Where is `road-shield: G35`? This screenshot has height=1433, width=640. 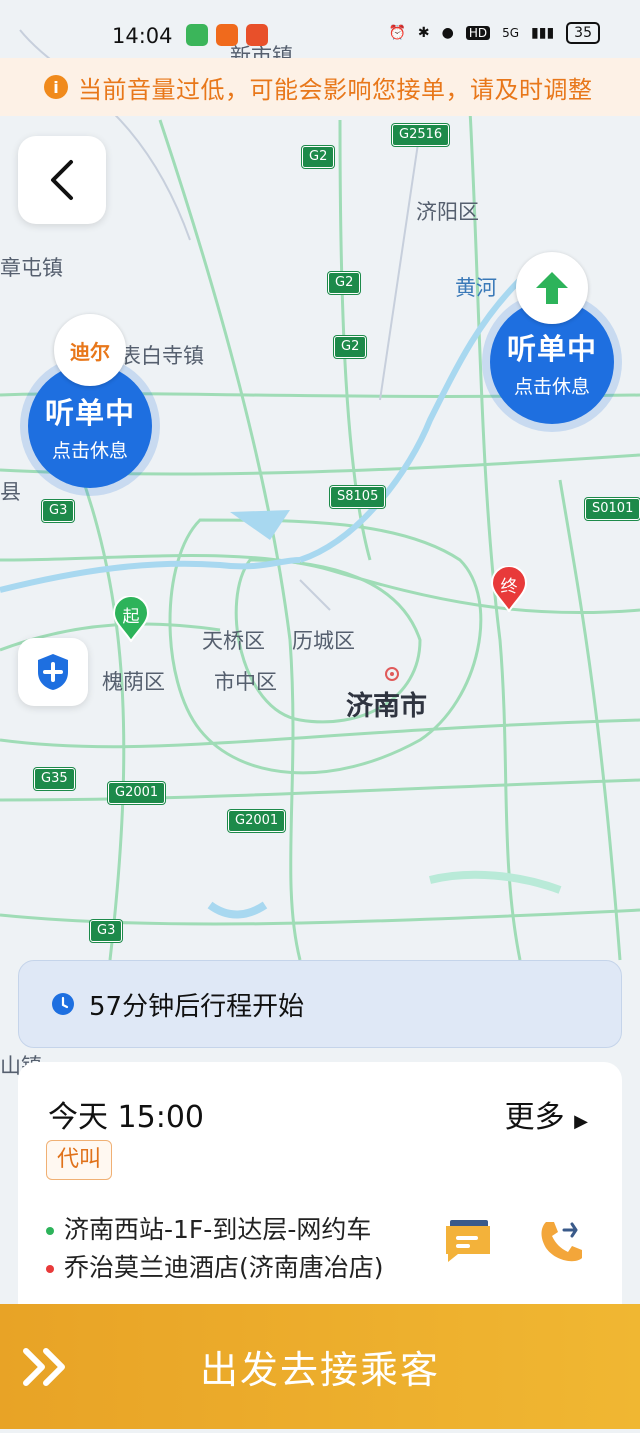
road-shield: G35 is located at coordinates (54, 779).